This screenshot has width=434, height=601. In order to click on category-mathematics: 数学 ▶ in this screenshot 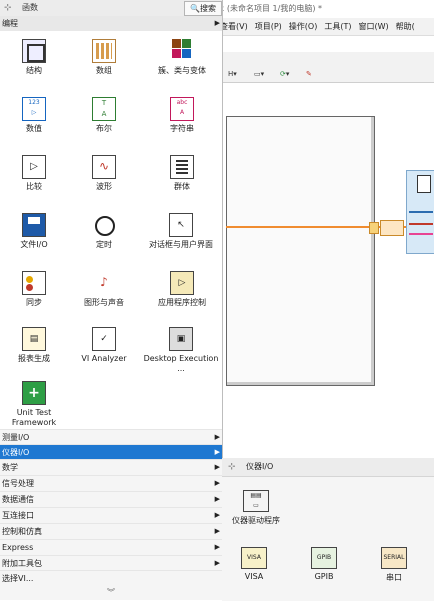, I will do `click(111, 467)`.